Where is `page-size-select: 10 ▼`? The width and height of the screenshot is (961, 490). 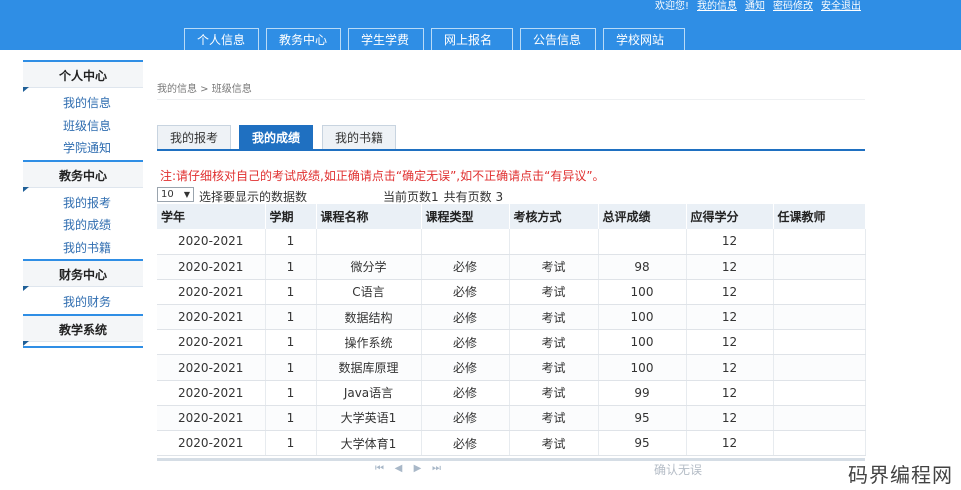 page-size-select: 10 ▼ is located at coordinates (175, 194).